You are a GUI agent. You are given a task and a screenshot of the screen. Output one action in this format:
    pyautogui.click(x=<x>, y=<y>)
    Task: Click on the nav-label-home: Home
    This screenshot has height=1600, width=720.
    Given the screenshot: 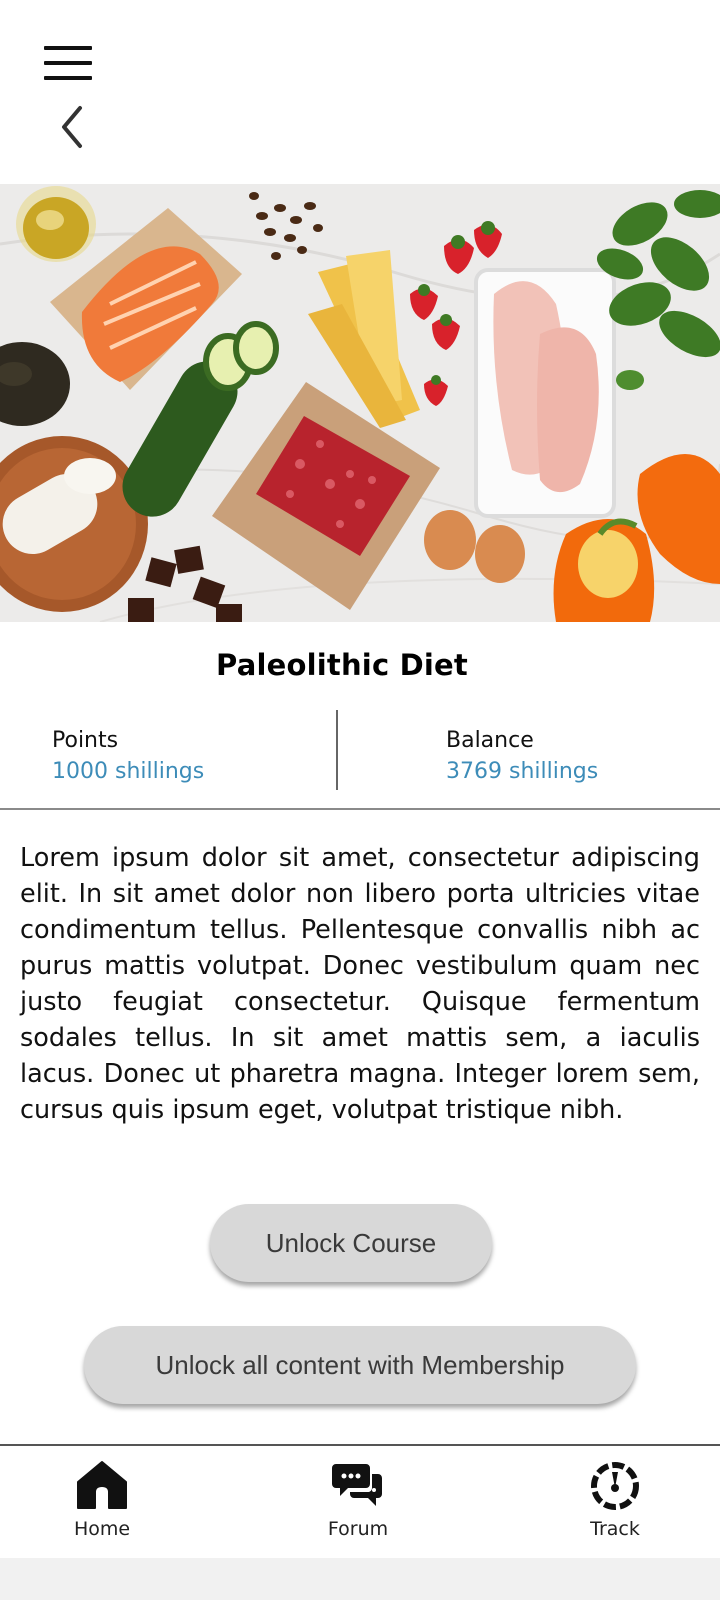 What is the action you would take?
    pyautogui.click(x=102, y=1529)
    